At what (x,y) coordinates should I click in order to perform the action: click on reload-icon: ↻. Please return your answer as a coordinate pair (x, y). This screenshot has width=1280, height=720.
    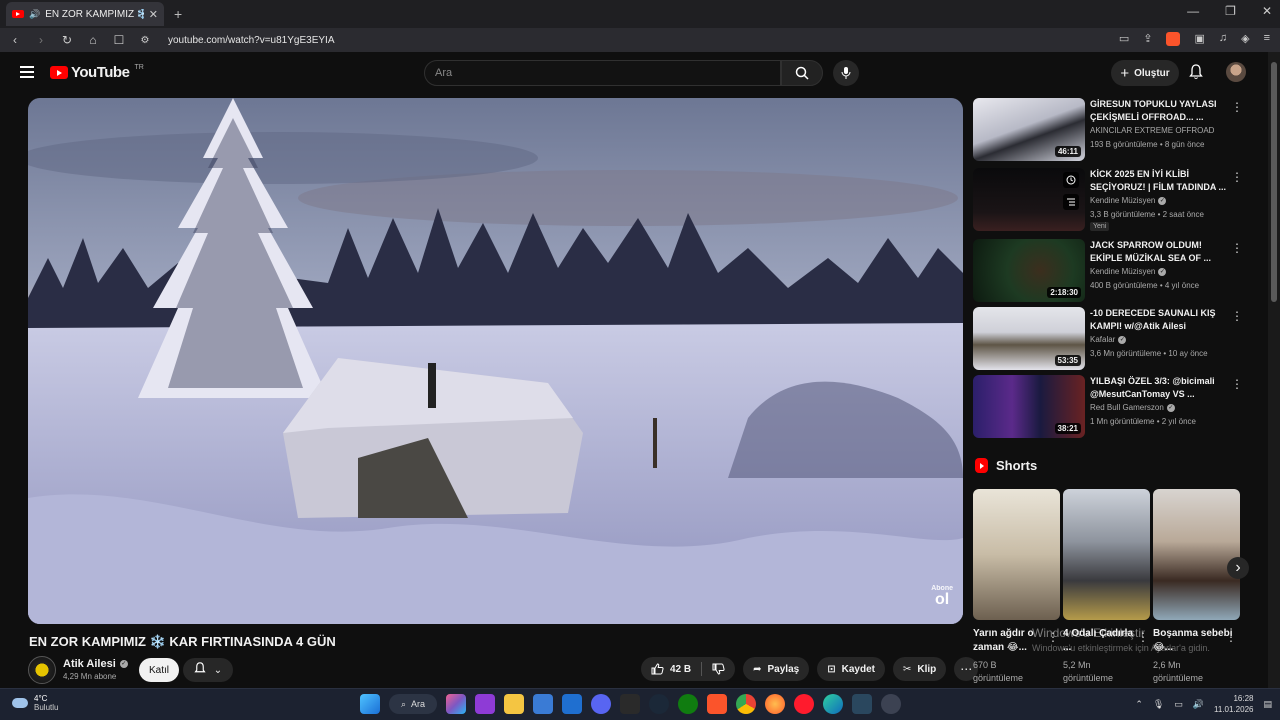
    Looking at the image, I should click on (67, 40).